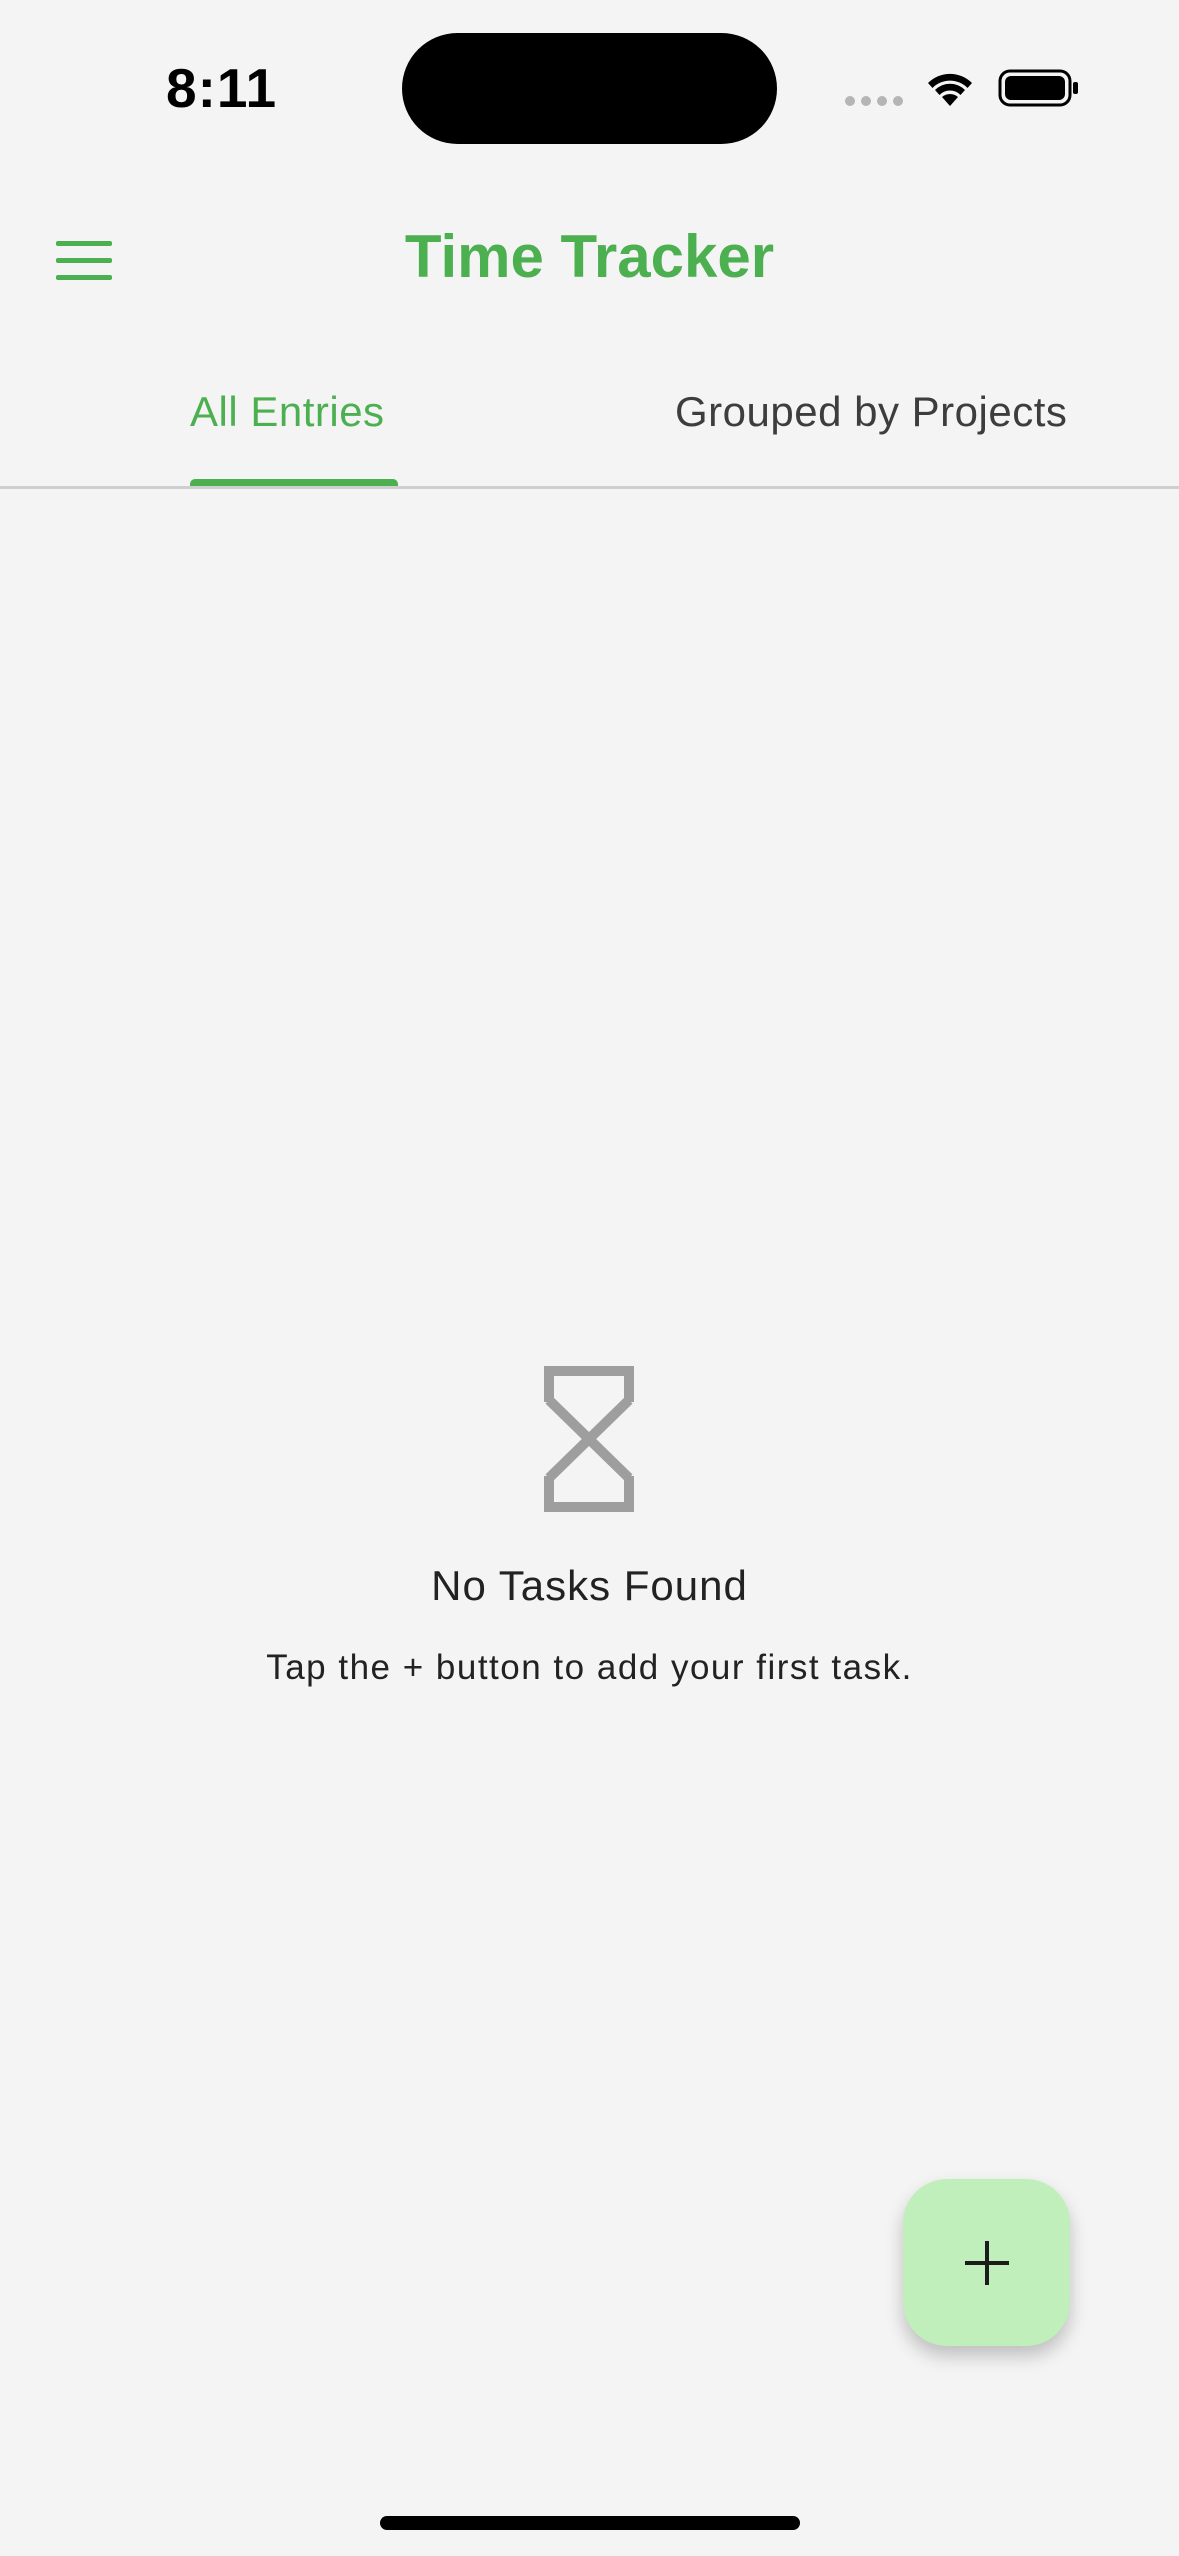 The height and width of the screenshot is (2556, 1179). I want to click on empty-state-title: No Tasks Found, so click(589, 1585).